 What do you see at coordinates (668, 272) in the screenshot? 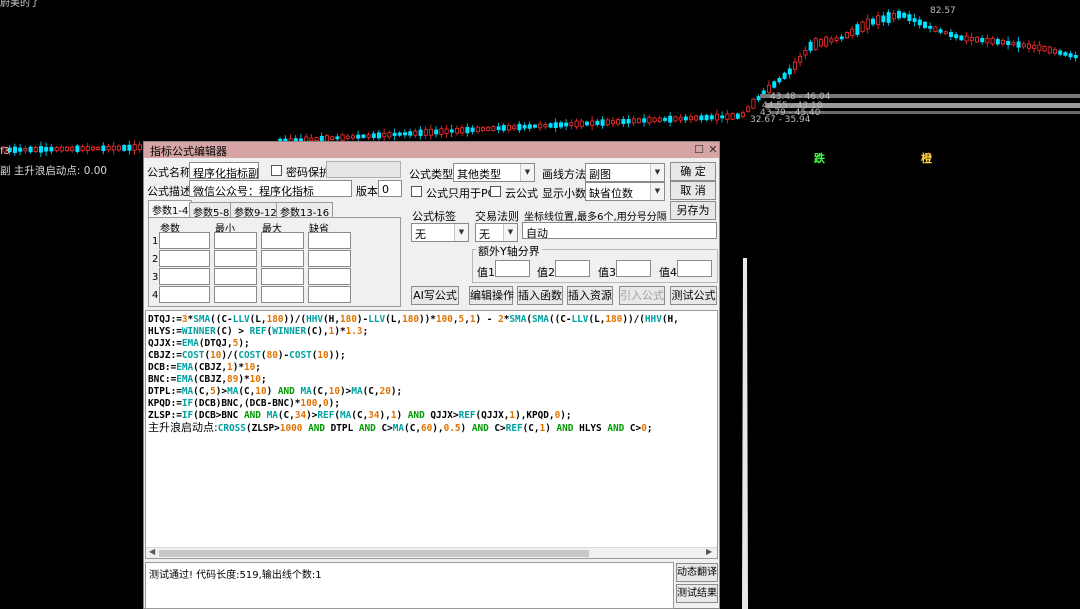
I see `value4-label: 值4` at bounding box center [668, 272].